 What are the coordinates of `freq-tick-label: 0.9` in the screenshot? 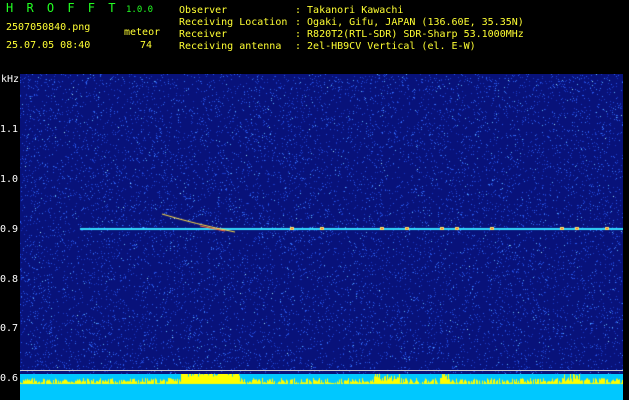 It's located at (9, 229).